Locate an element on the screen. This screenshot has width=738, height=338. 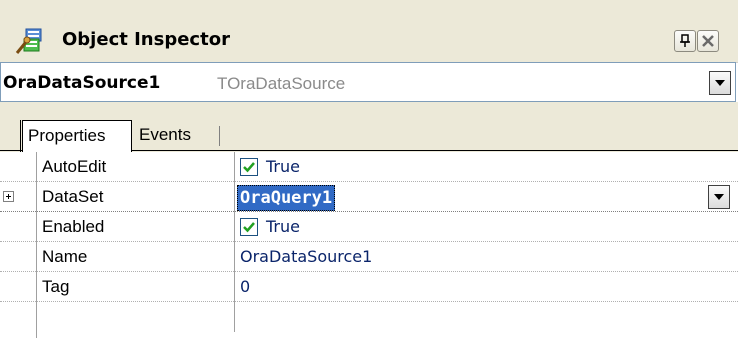
enabled-checkbox is located at coordinates (249, 227).